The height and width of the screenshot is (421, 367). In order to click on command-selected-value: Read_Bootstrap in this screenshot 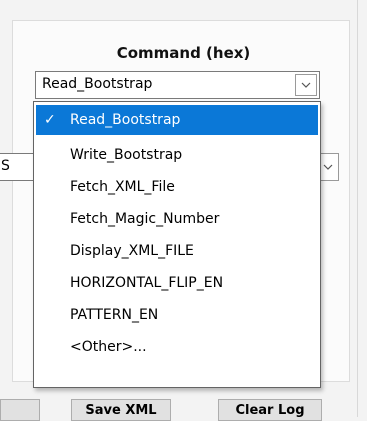, I will do `click(97, 84)`.